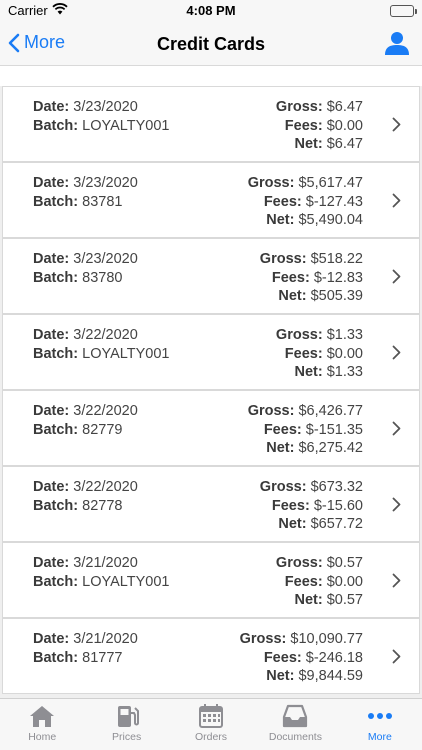  What do you see at coordinates (380, 724) in the screenshot?
I see `tab-more: More` at bounding box center [380, 724].